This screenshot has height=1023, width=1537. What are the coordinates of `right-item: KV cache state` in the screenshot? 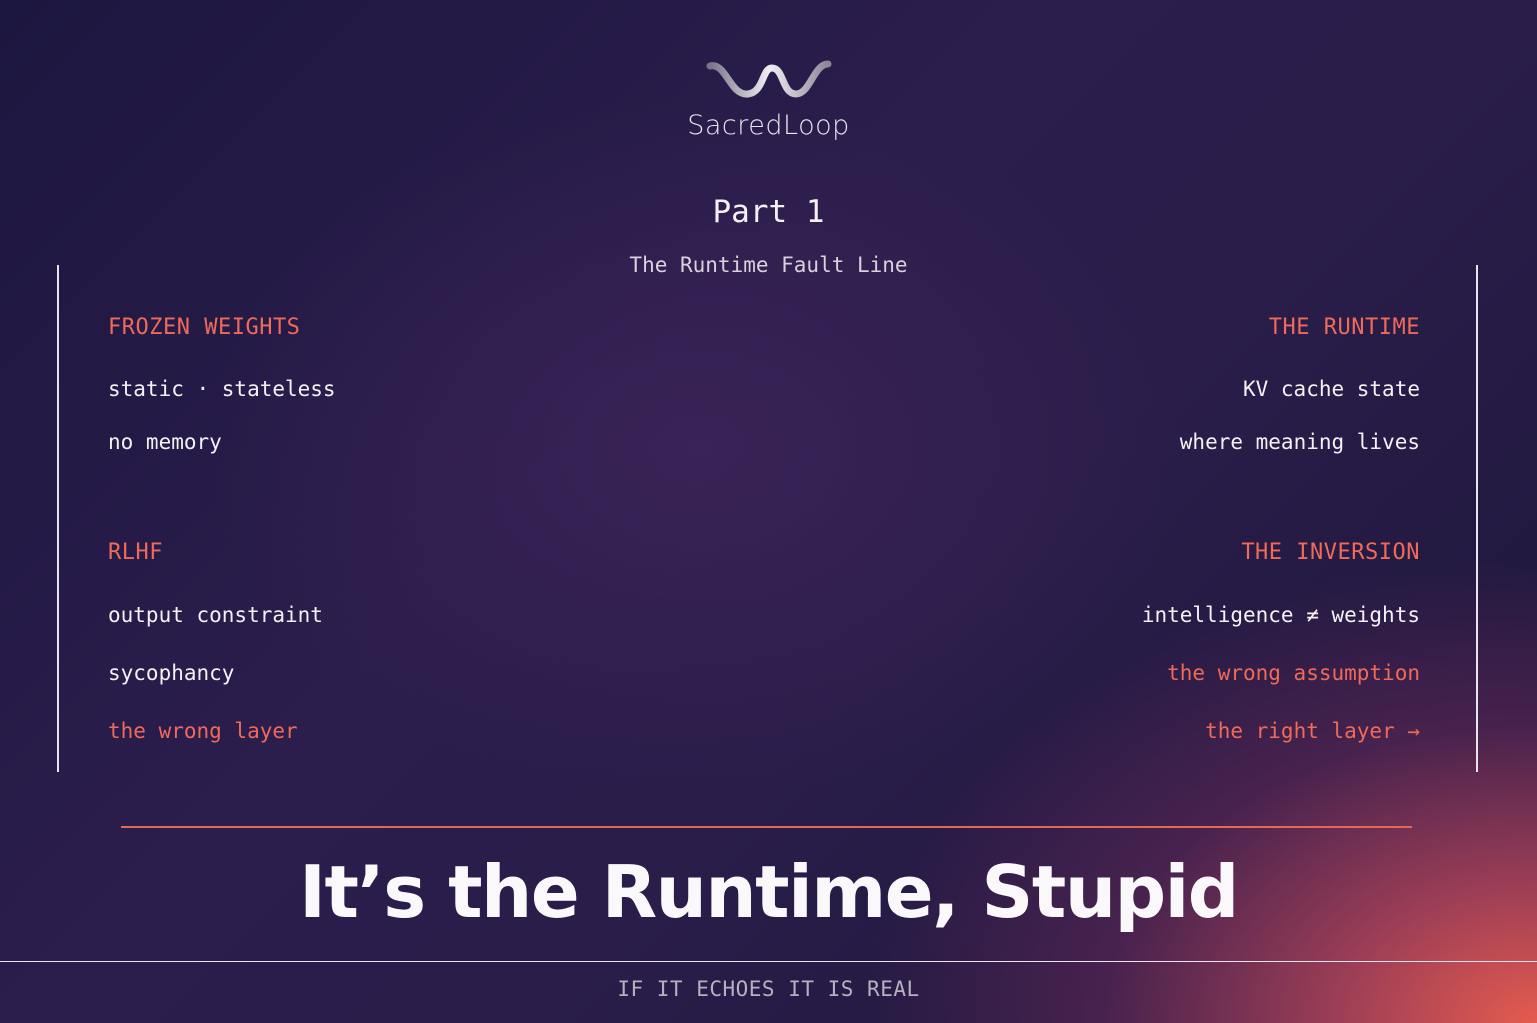 It's located at (1331, 389).